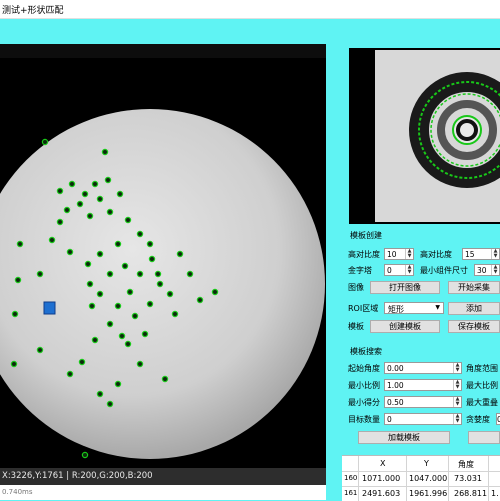 The image size is (500, 501). What do you see at coordinates (474, 287) in the screenshot?
I see `start-capture-button: 开始采集` at bounding box center [474, 287].